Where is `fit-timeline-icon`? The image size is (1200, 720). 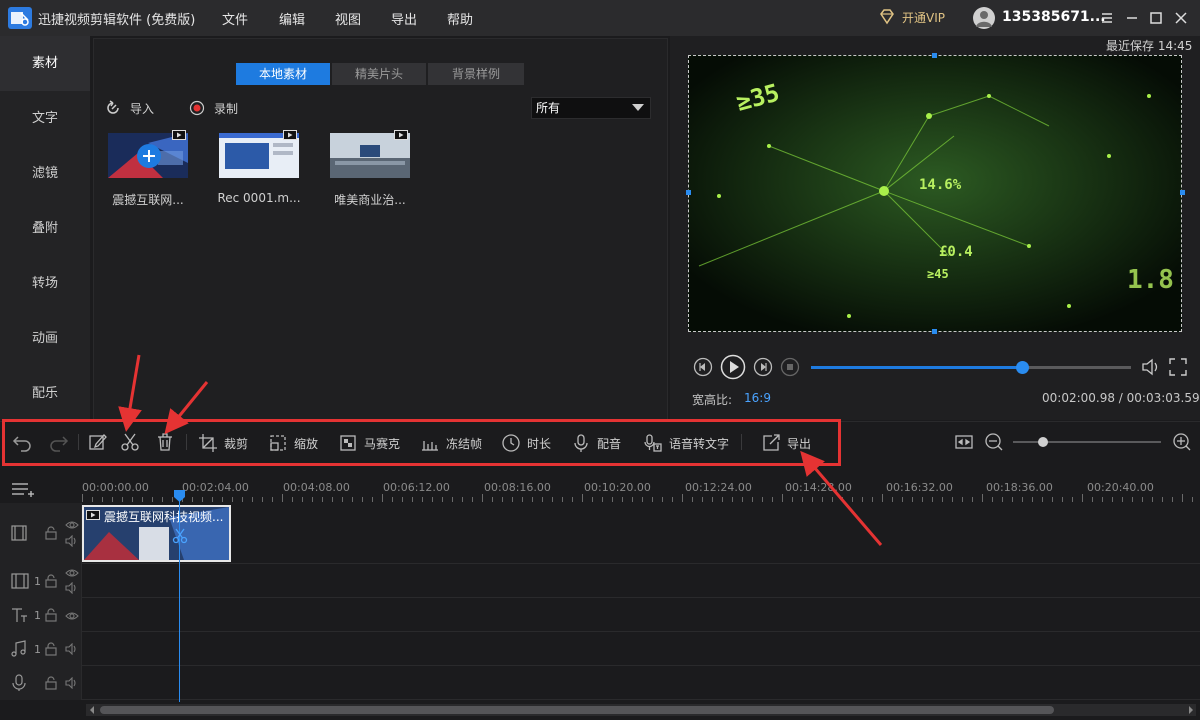 fit-timeline-icon is located at coordinates (964, 442).